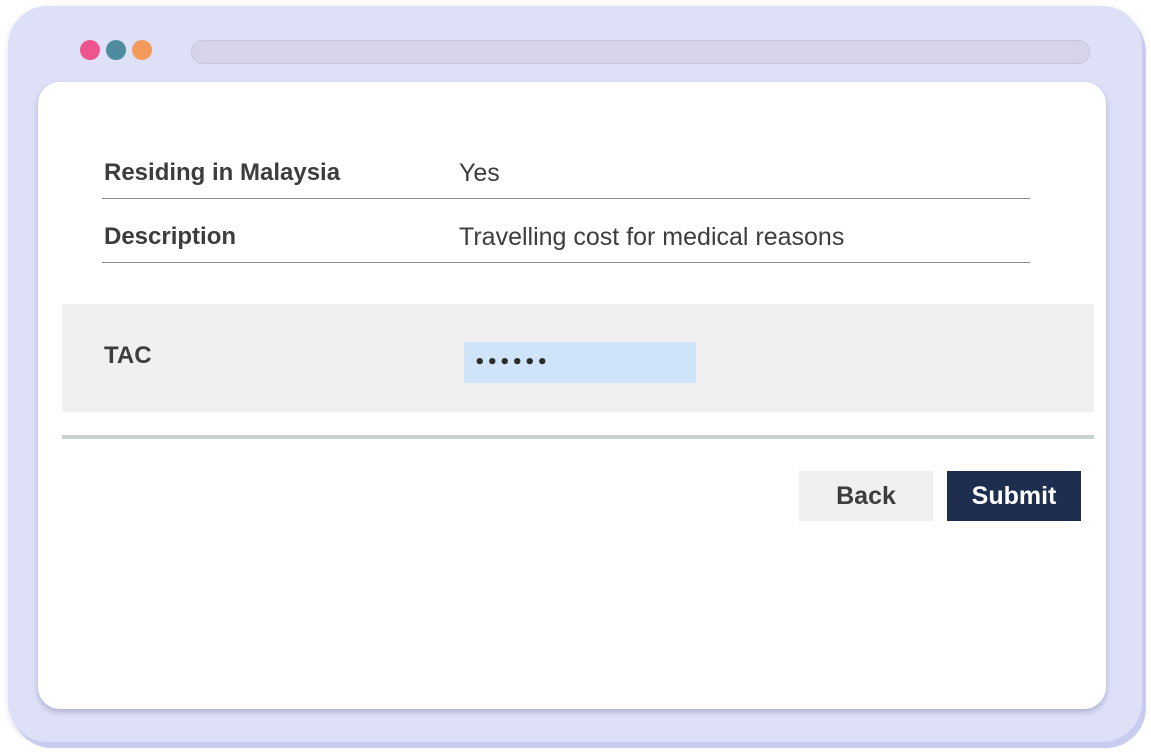 The width and height of the screenshot is (1151, 753). I want to click on window-controls, so click(116, 50).